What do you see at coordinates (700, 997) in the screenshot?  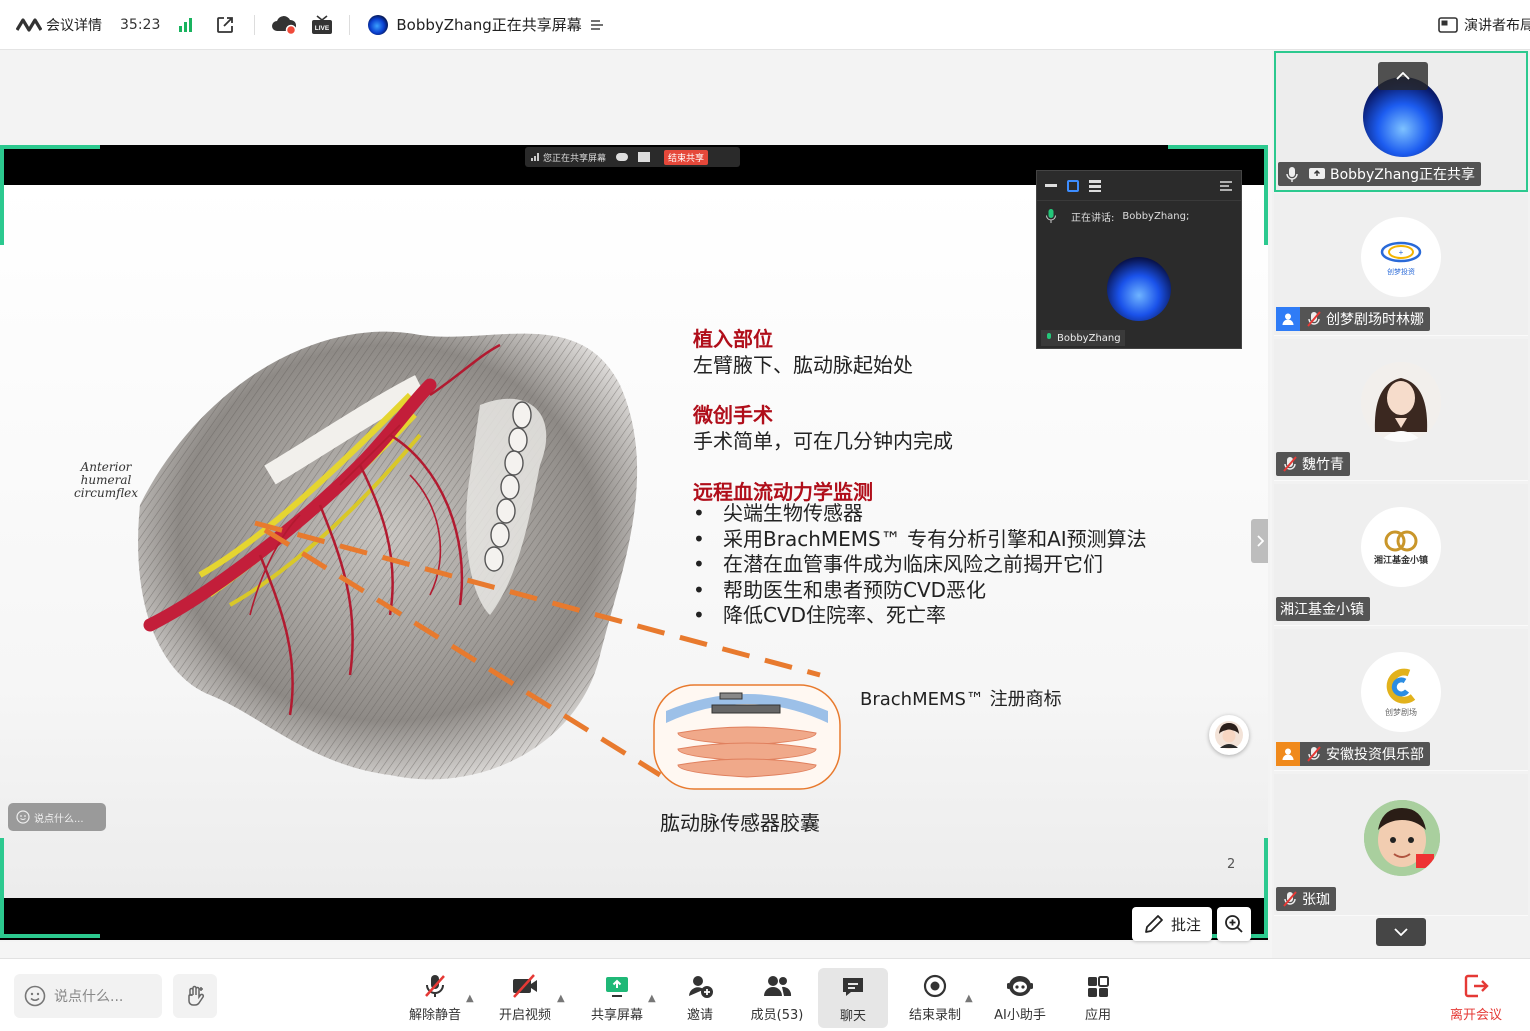 I see `invite-button: 邀请` at bounding box center [700, 997].